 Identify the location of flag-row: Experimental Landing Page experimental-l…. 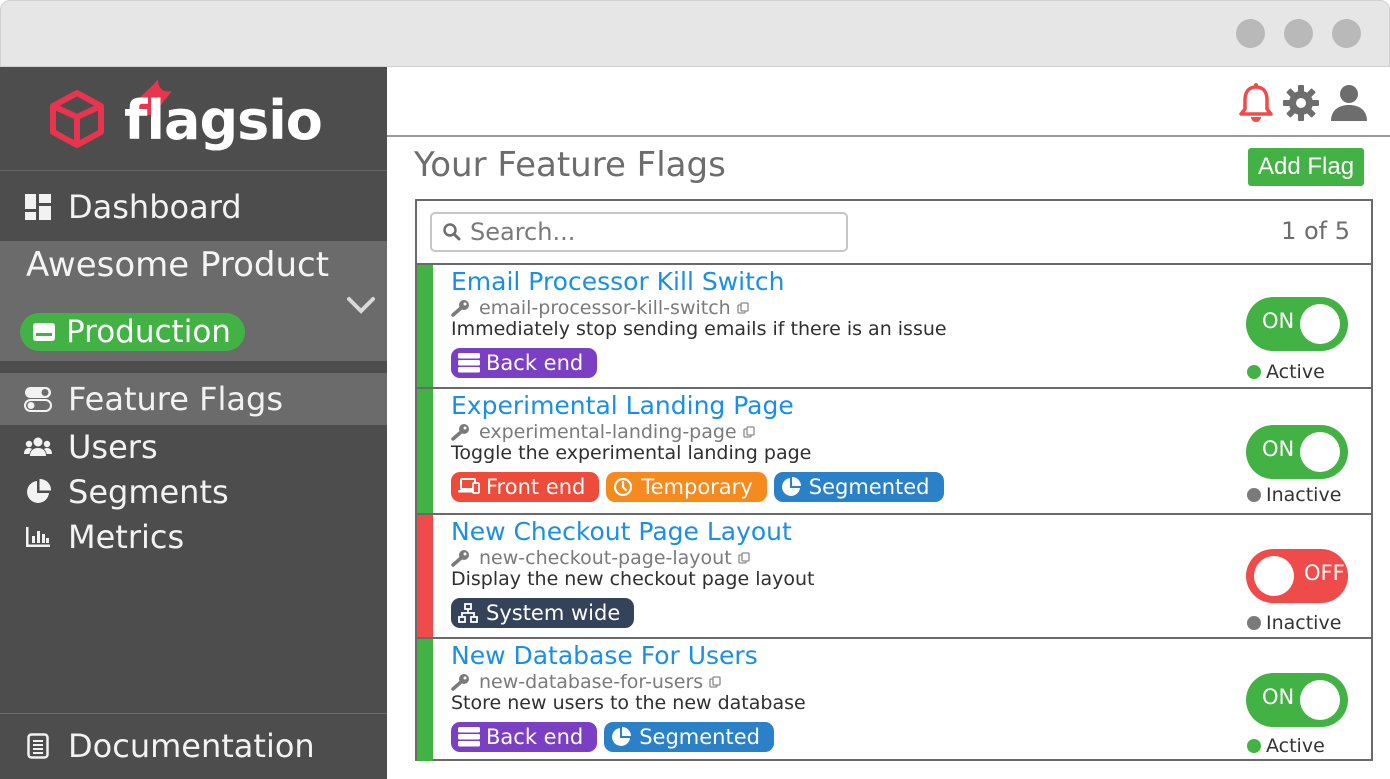
(894, 450).